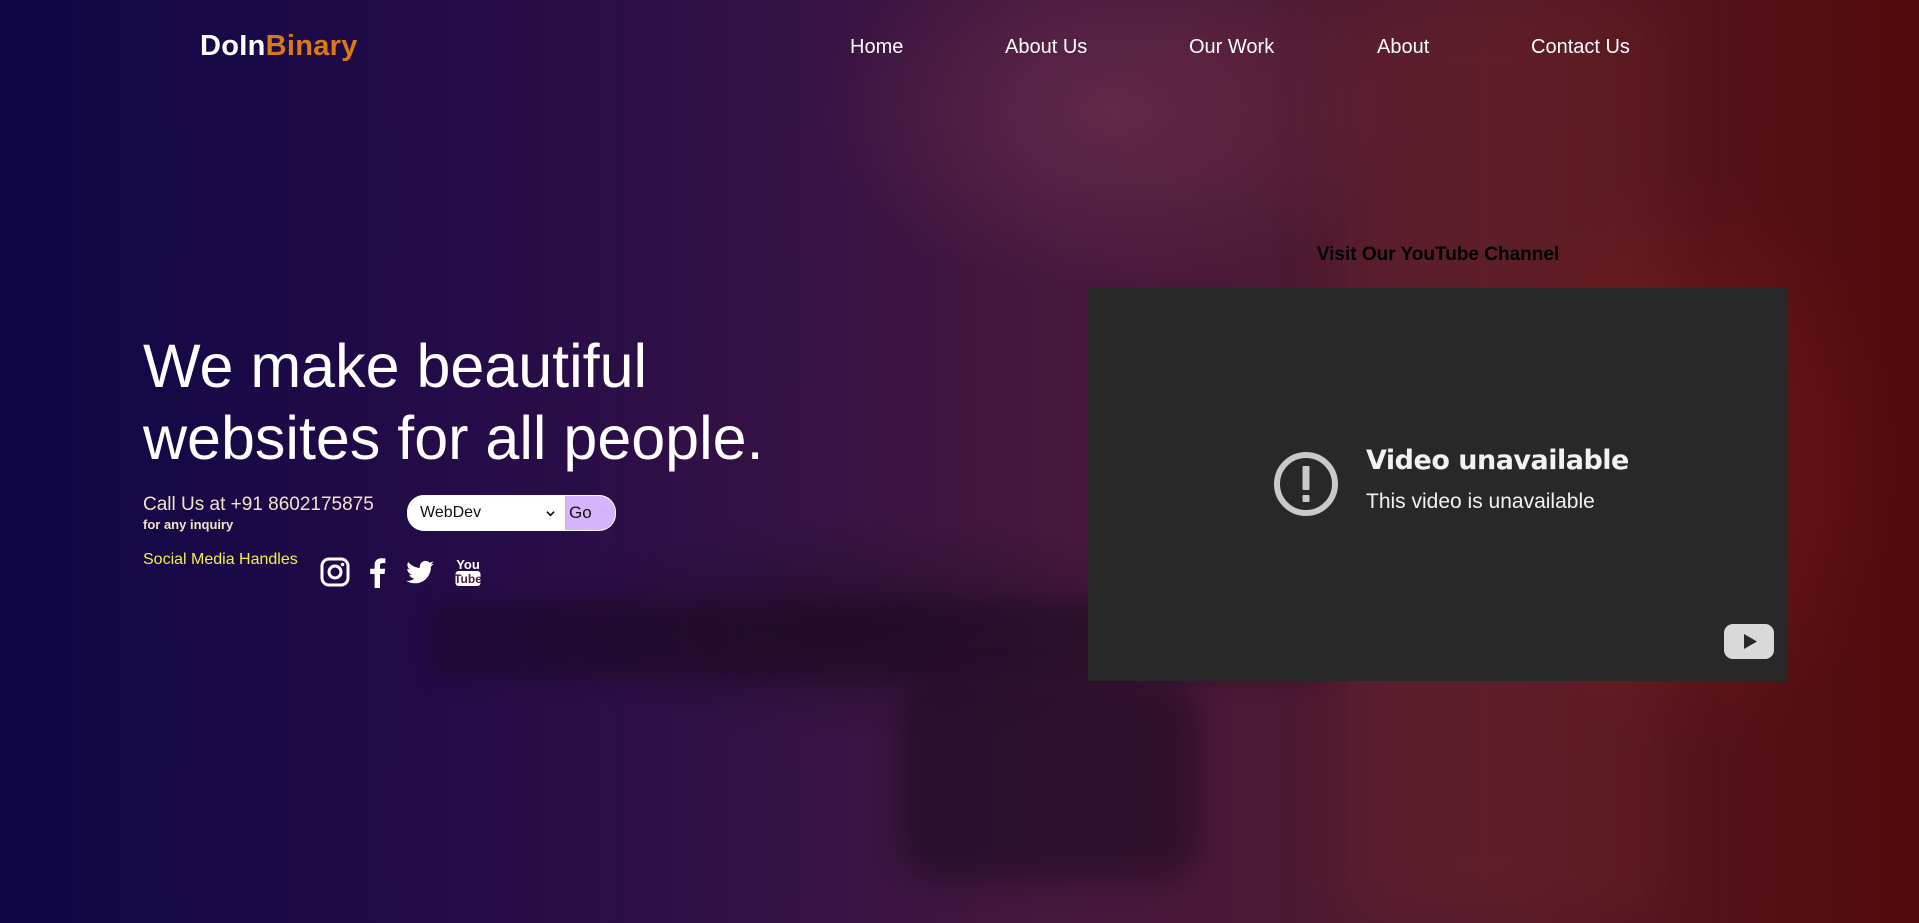 The height and width of the screenshot is (923, 1919). What do you see at coordinates (1306, 484) in the screenshot?
I see `exclamation-circle-icon` at bounding box center [1306, 484].